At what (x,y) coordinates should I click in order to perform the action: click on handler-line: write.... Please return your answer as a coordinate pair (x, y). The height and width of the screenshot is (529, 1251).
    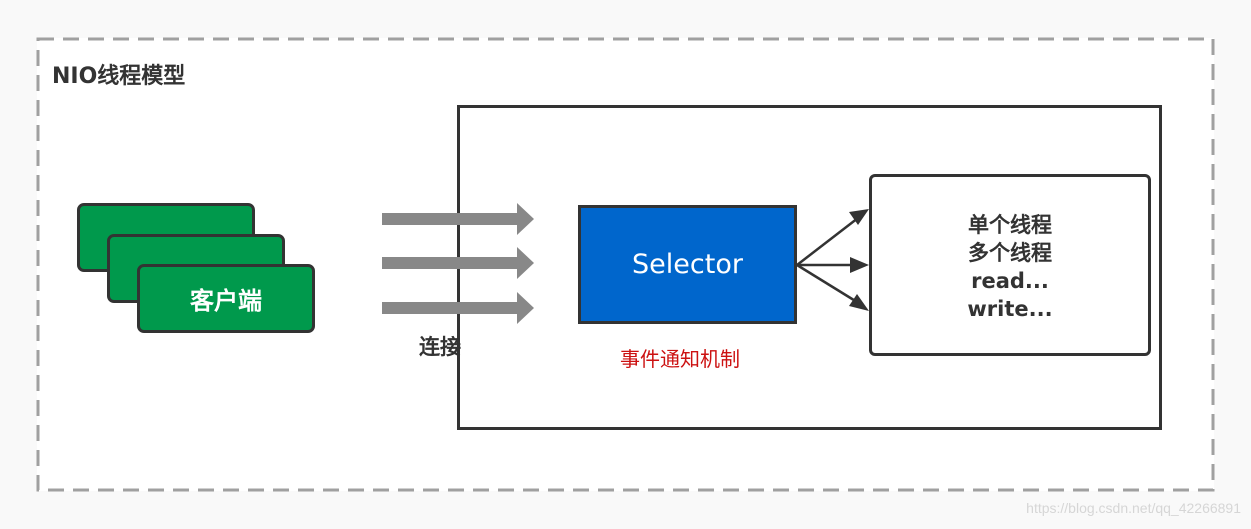
    Looking at the image, I should click on (1010, 309).